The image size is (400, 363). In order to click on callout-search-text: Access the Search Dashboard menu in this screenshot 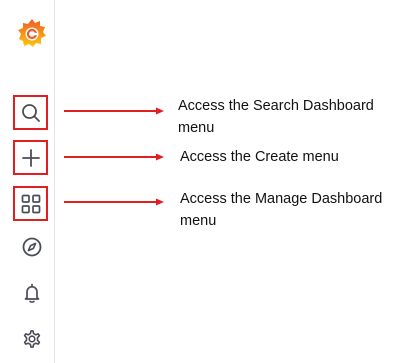, I will do `click(276, 117)`.